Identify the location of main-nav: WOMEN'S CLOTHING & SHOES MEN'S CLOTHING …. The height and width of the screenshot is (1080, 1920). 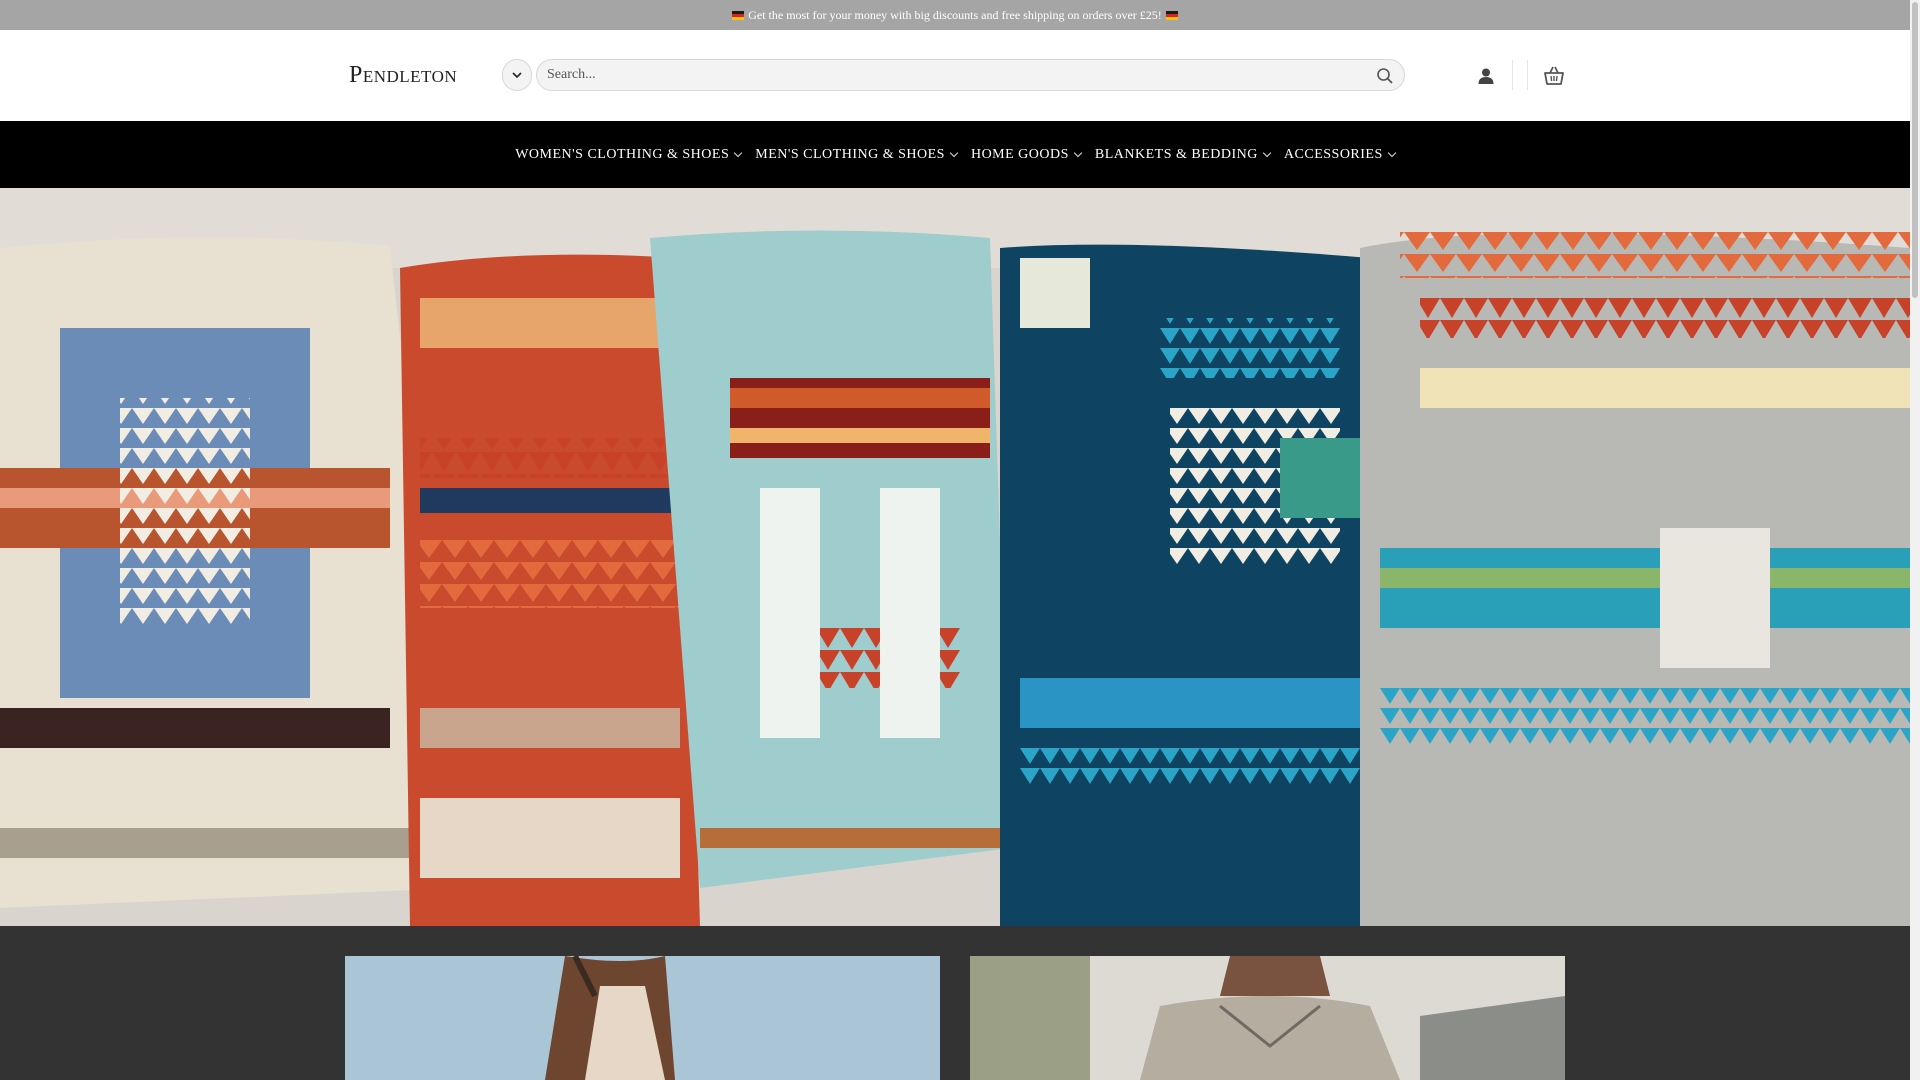
(955, 154).